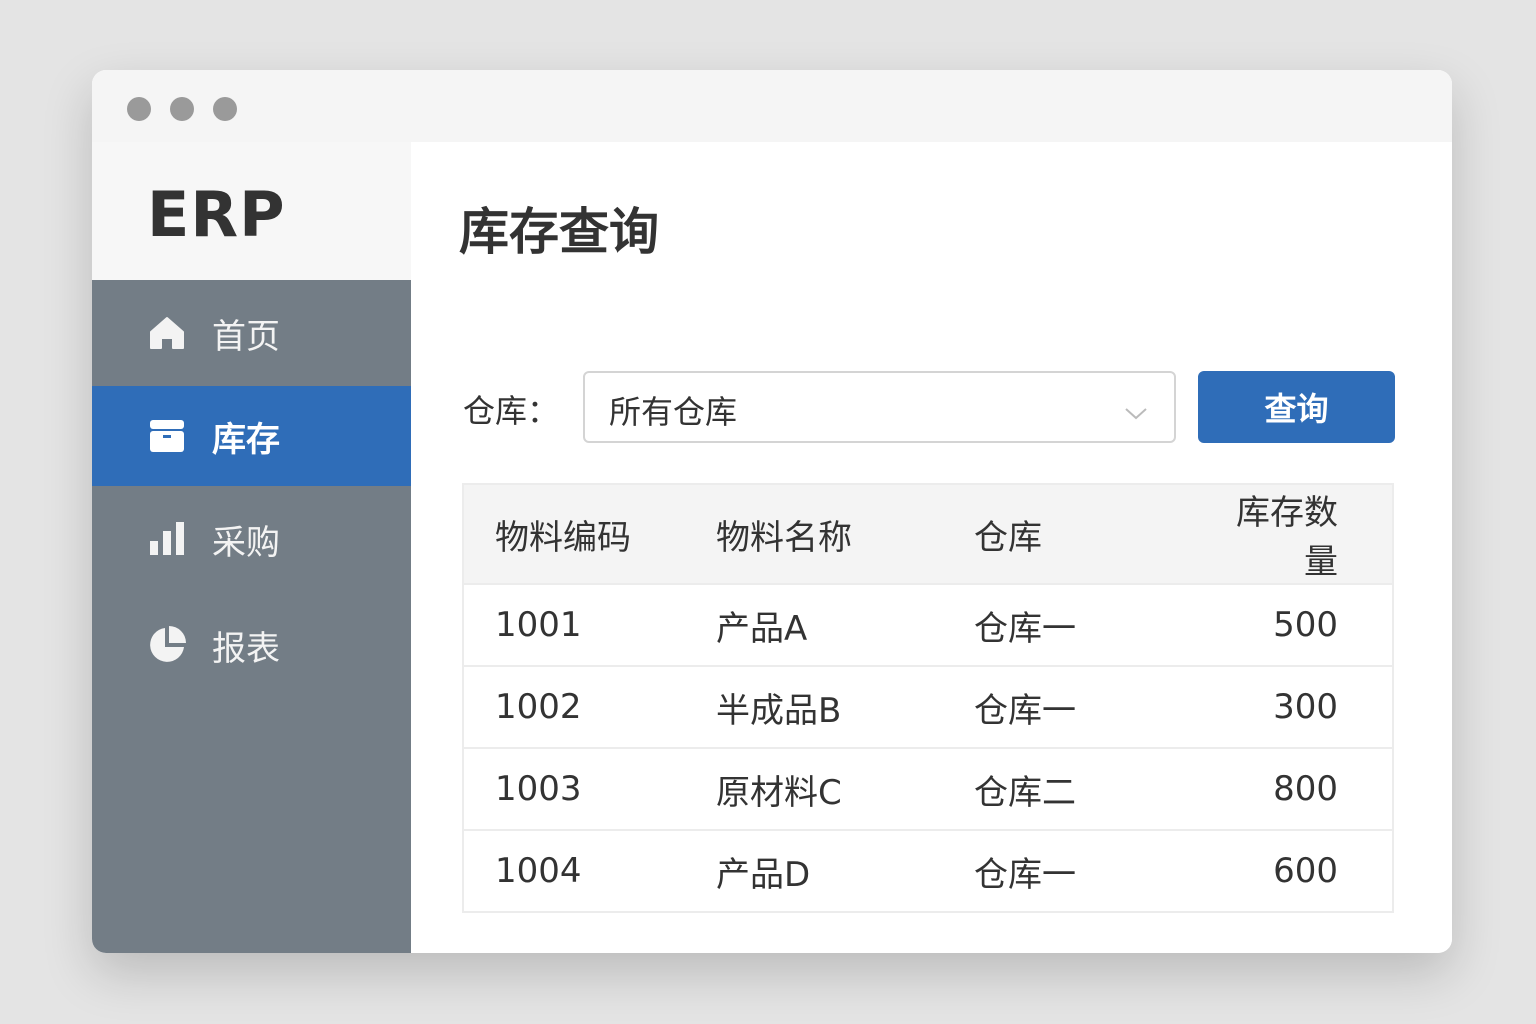  What do you see at coordinates (1293, 870) in the screenshot?
I see `cell-quantity: 600` at bounding box center [1293, 870].